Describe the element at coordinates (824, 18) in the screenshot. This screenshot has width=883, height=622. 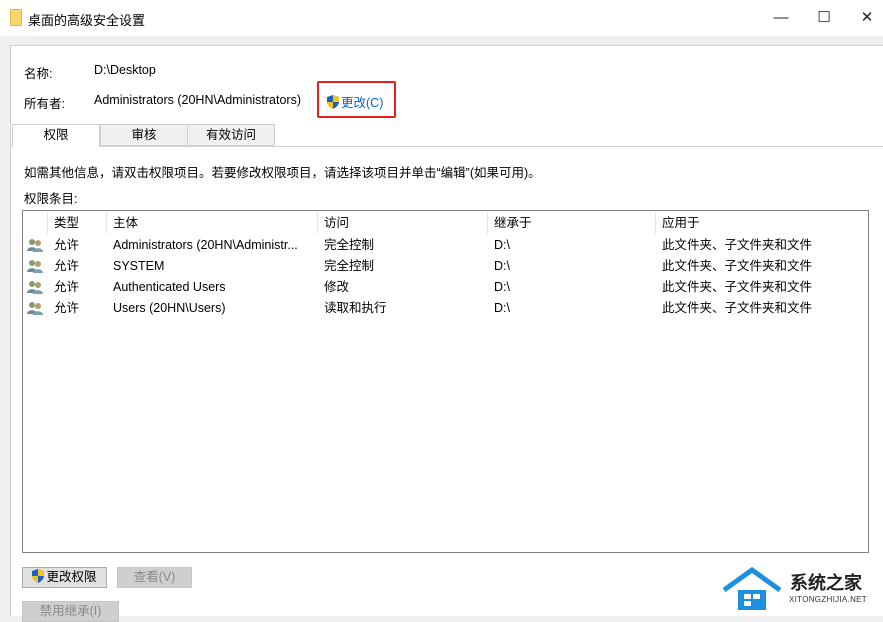
I see `maximize-button: ☐` at that location.